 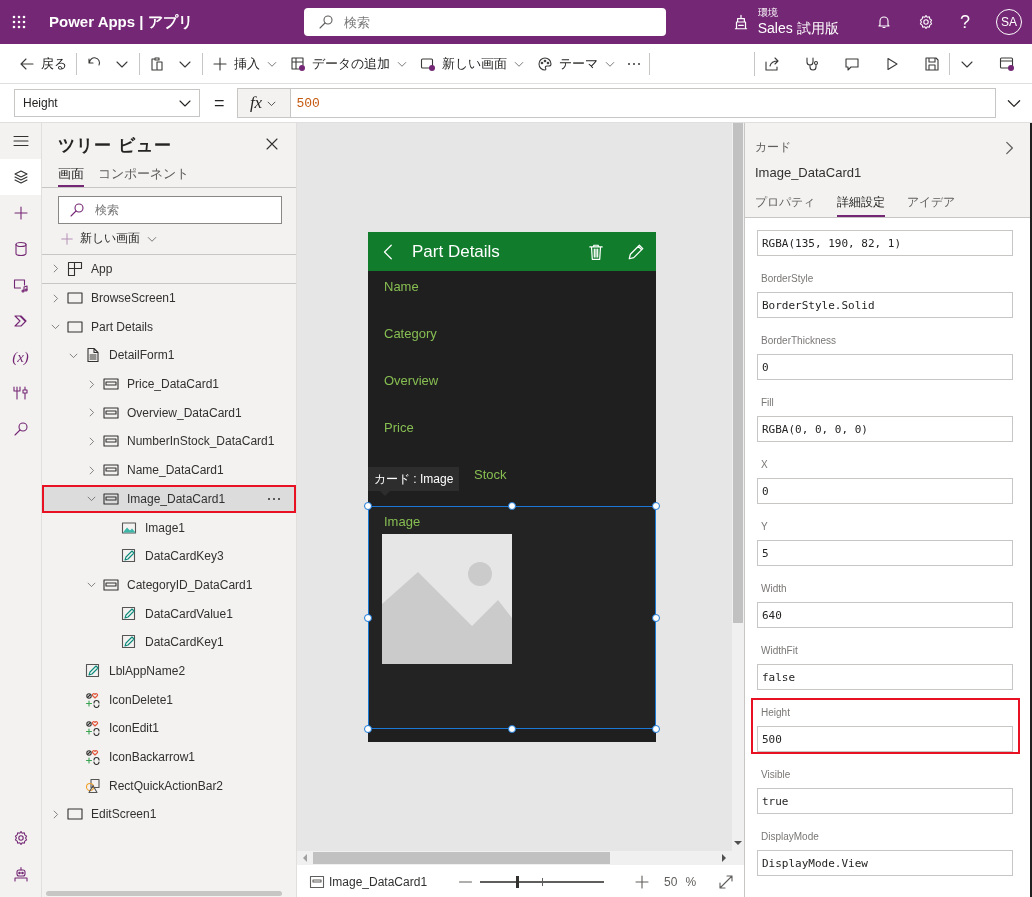 I want to click on user-avatar: SA, so click(x=1009, y=22).